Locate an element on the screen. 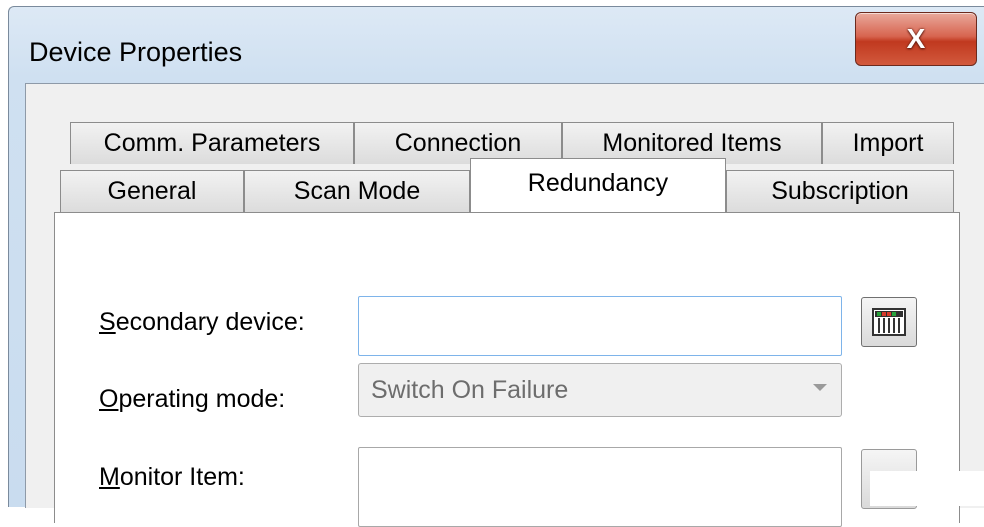  tab-label: Redundancy is located at coordinates (598, 183).